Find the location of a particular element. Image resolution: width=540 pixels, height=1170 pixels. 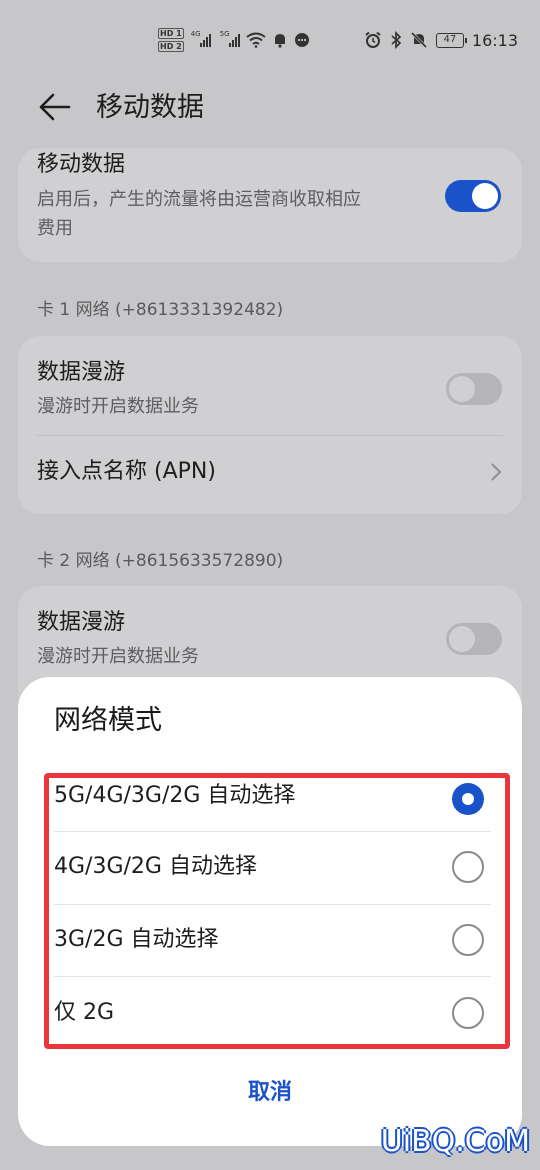

status-bar: HD 1 HD 2 4G 5G 47 16:13 is located at coordinates (270, 40).